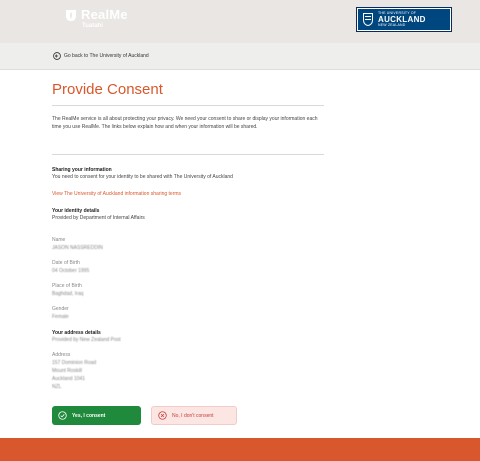  I want to click on dob-value: 04 October 1995, so click(71, 271).